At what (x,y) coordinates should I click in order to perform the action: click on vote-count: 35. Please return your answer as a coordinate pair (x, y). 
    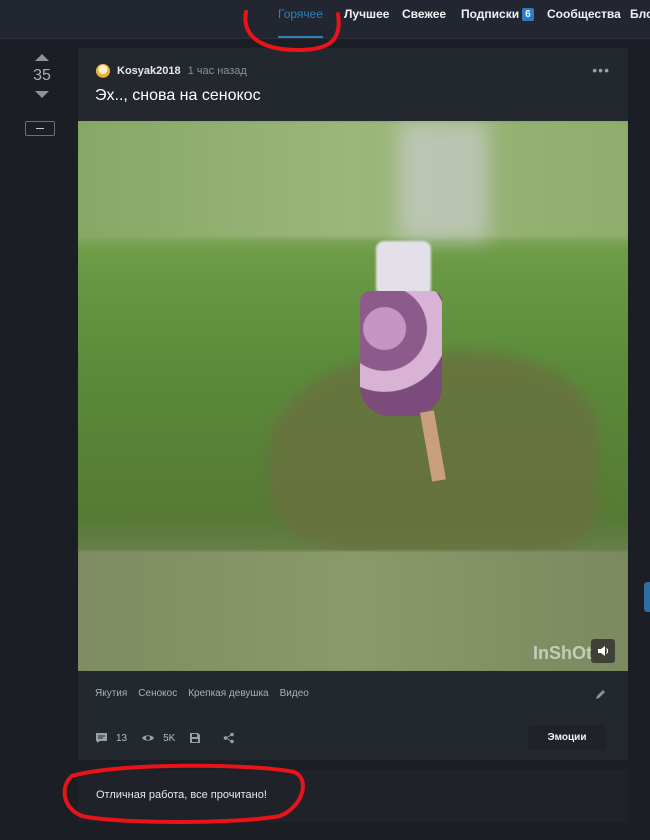
    Looking at the image, I should click on (42, 75).